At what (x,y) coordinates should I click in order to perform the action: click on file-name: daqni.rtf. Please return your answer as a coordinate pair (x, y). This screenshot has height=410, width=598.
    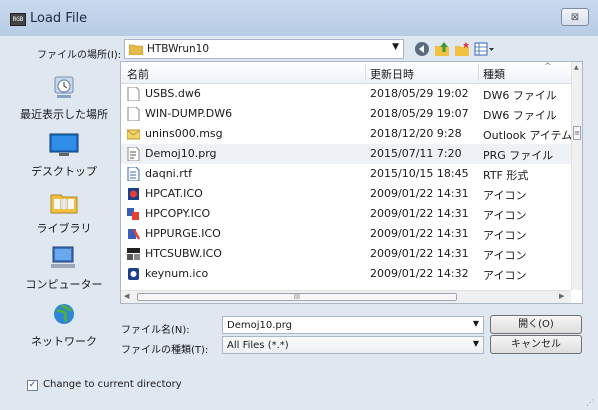
    Looking at the image, I should click on (168, 173).